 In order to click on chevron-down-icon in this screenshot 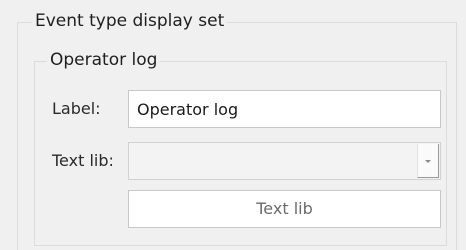, I will do `click(428, 161)`.